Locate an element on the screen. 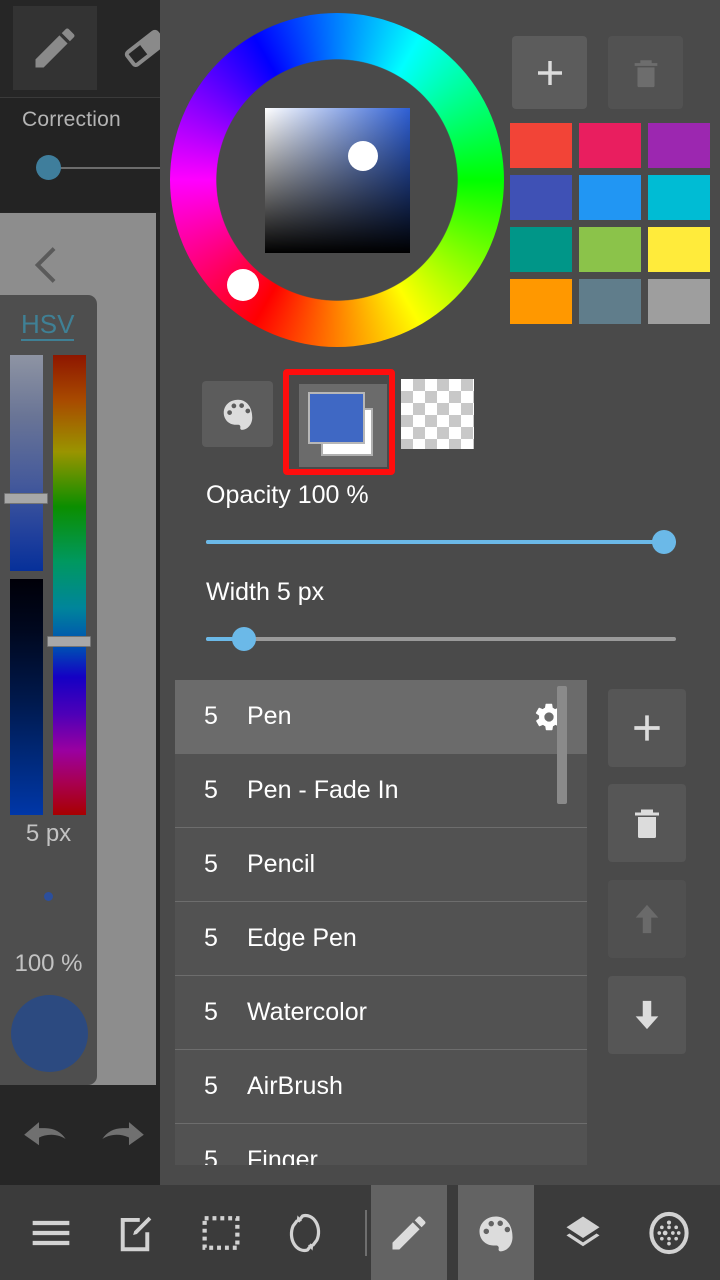 The image size is (720, 1280). saturation-value-square is located at coordinates (337, 180).